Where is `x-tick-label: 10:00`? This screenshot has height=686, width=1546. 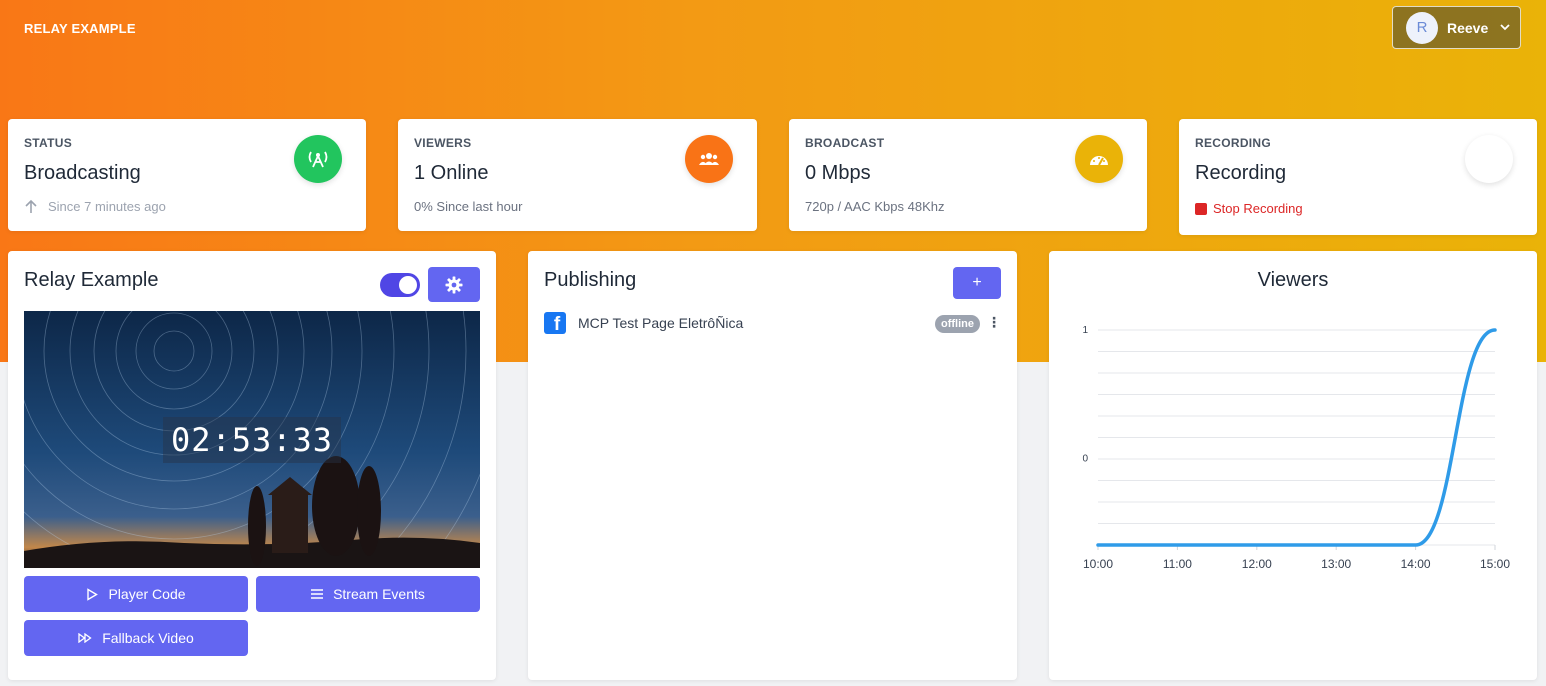 x-tick-label: 10:00 is located at coordinates (1098, 564).